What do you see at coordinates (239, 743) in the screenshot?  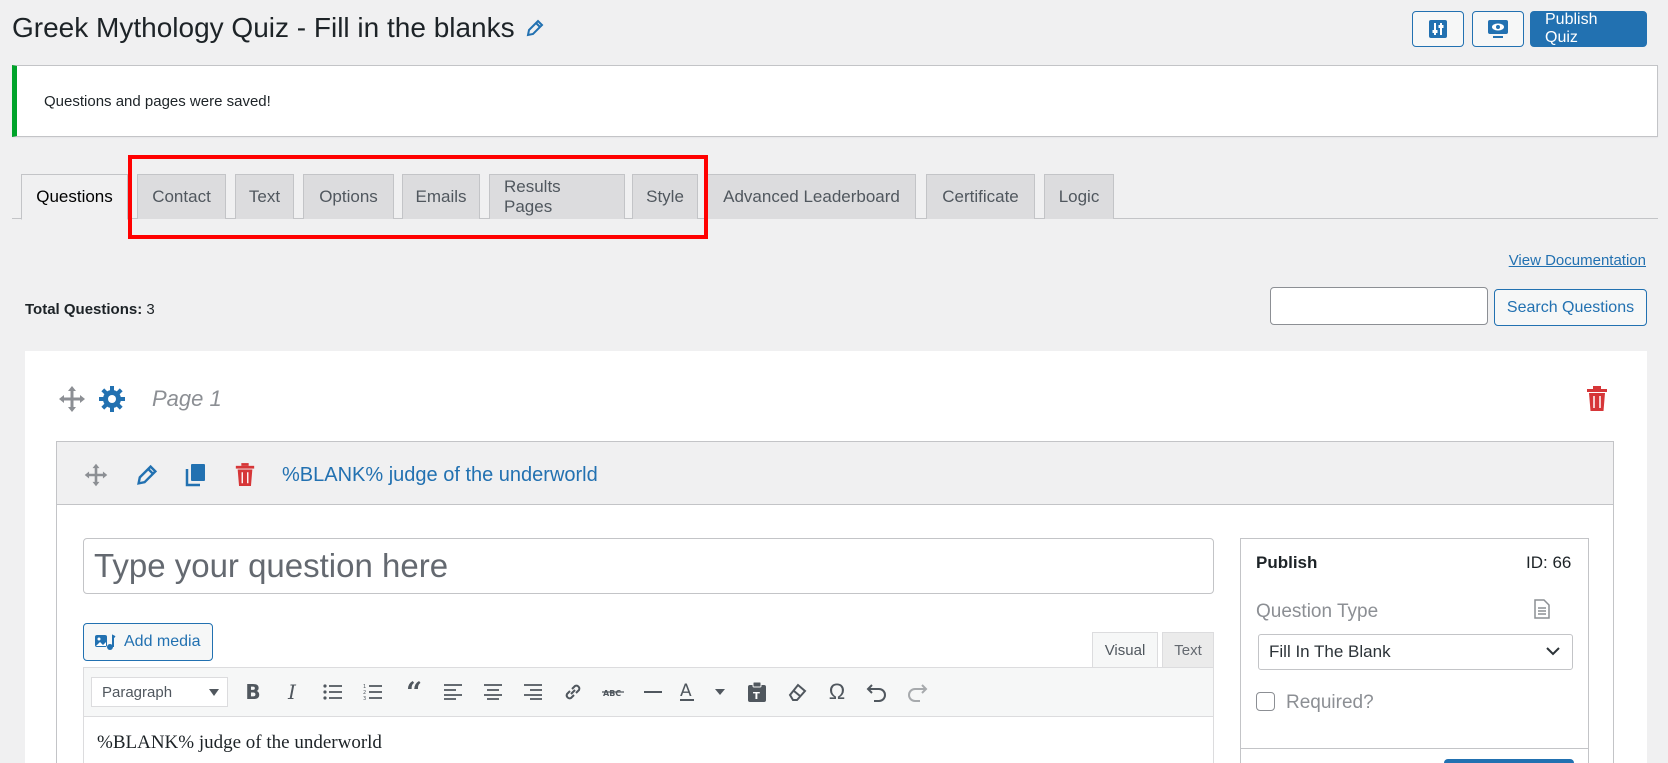 I see `editor-content: %BLANK% judge of the underworld` at bounding box center [239, 743].